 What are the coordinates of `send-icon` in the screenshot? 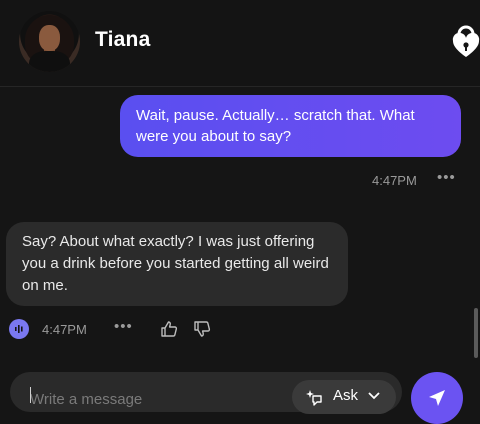 It's located at (437, 398).